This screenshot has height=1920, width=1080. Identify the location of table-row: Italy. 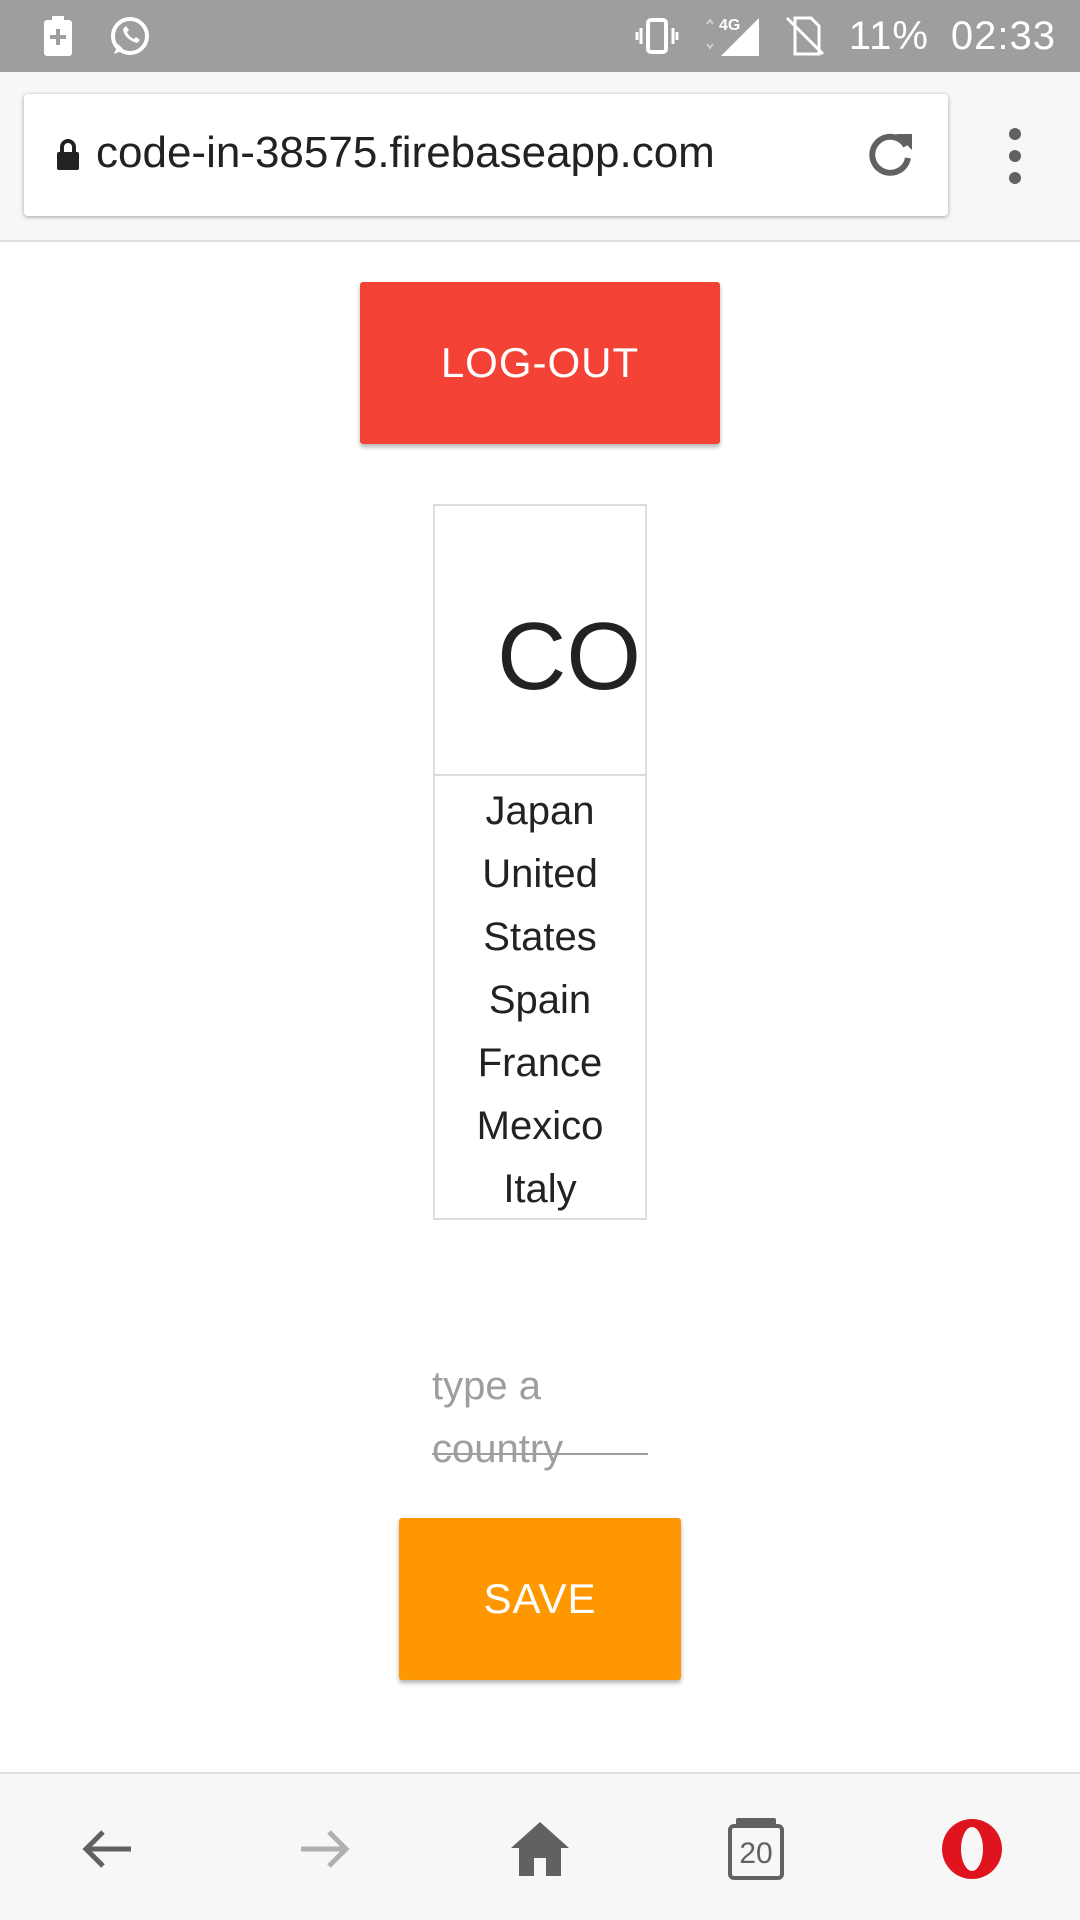
(540, 1189).